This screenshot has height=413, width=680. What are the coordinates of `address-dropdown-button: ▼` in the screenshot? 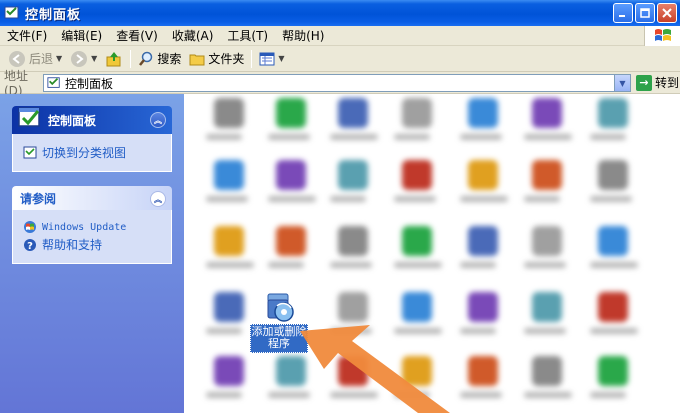 It's located at (622, 83).